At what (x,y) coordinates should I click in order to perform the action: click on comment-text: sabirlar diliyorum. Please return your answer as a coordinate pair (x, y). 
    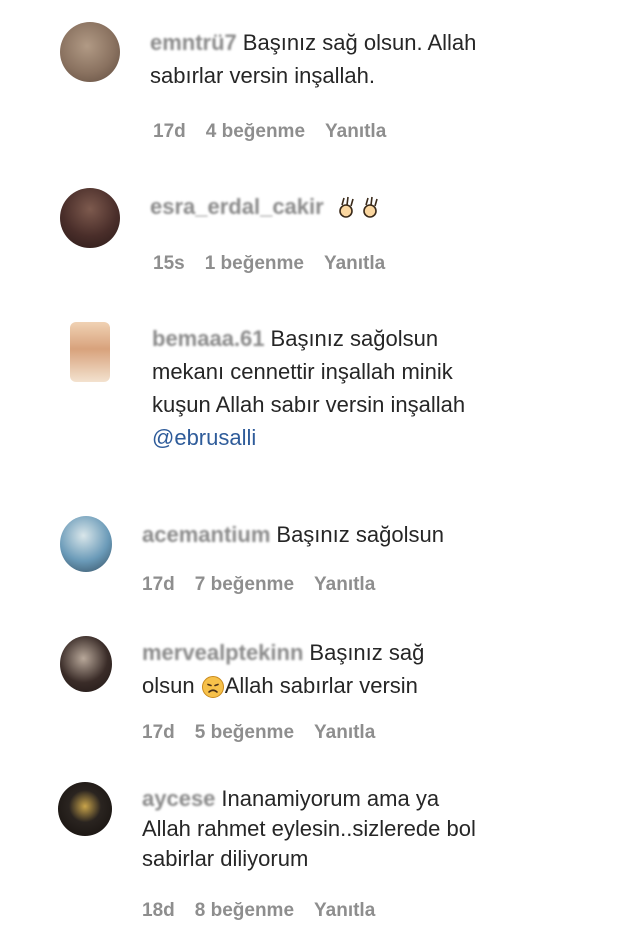
    Looking at the image, I should click on (225, 858).